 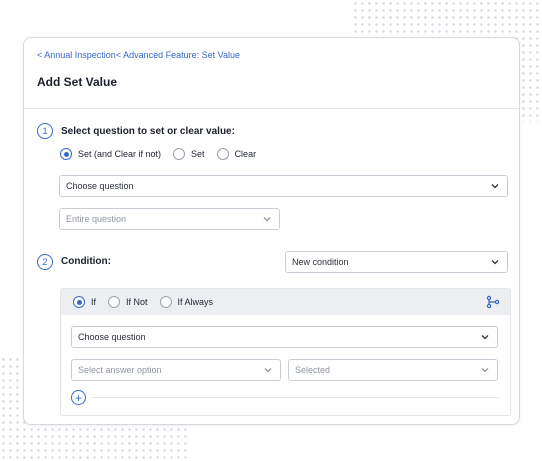 What do you see at coordinates (45, 262) in the screenshot?
I see `step-2-number: 2` at bounding box center [45, 262].